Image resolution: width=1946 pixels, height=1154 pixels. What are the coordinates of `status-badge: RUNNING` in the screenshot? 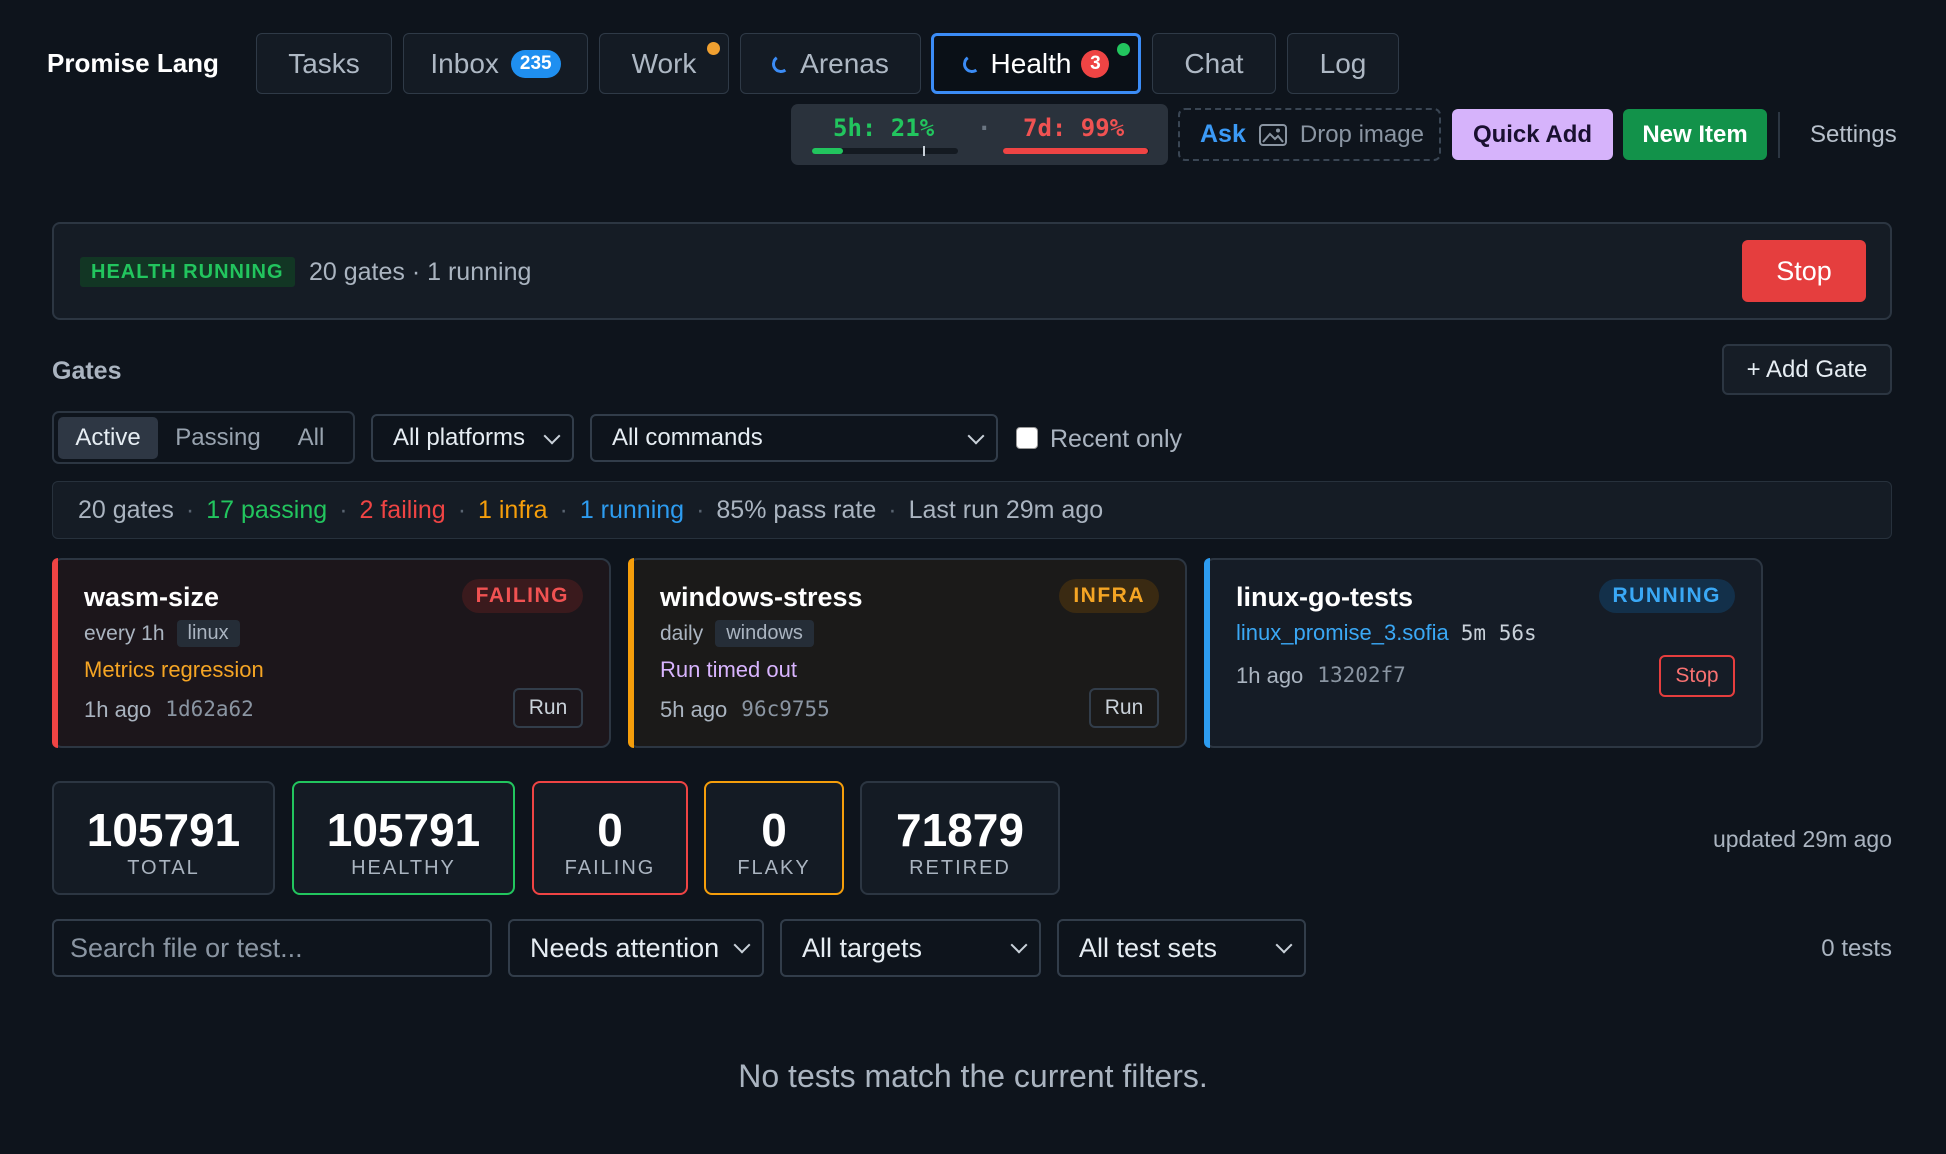 It's located at (1666, 596).